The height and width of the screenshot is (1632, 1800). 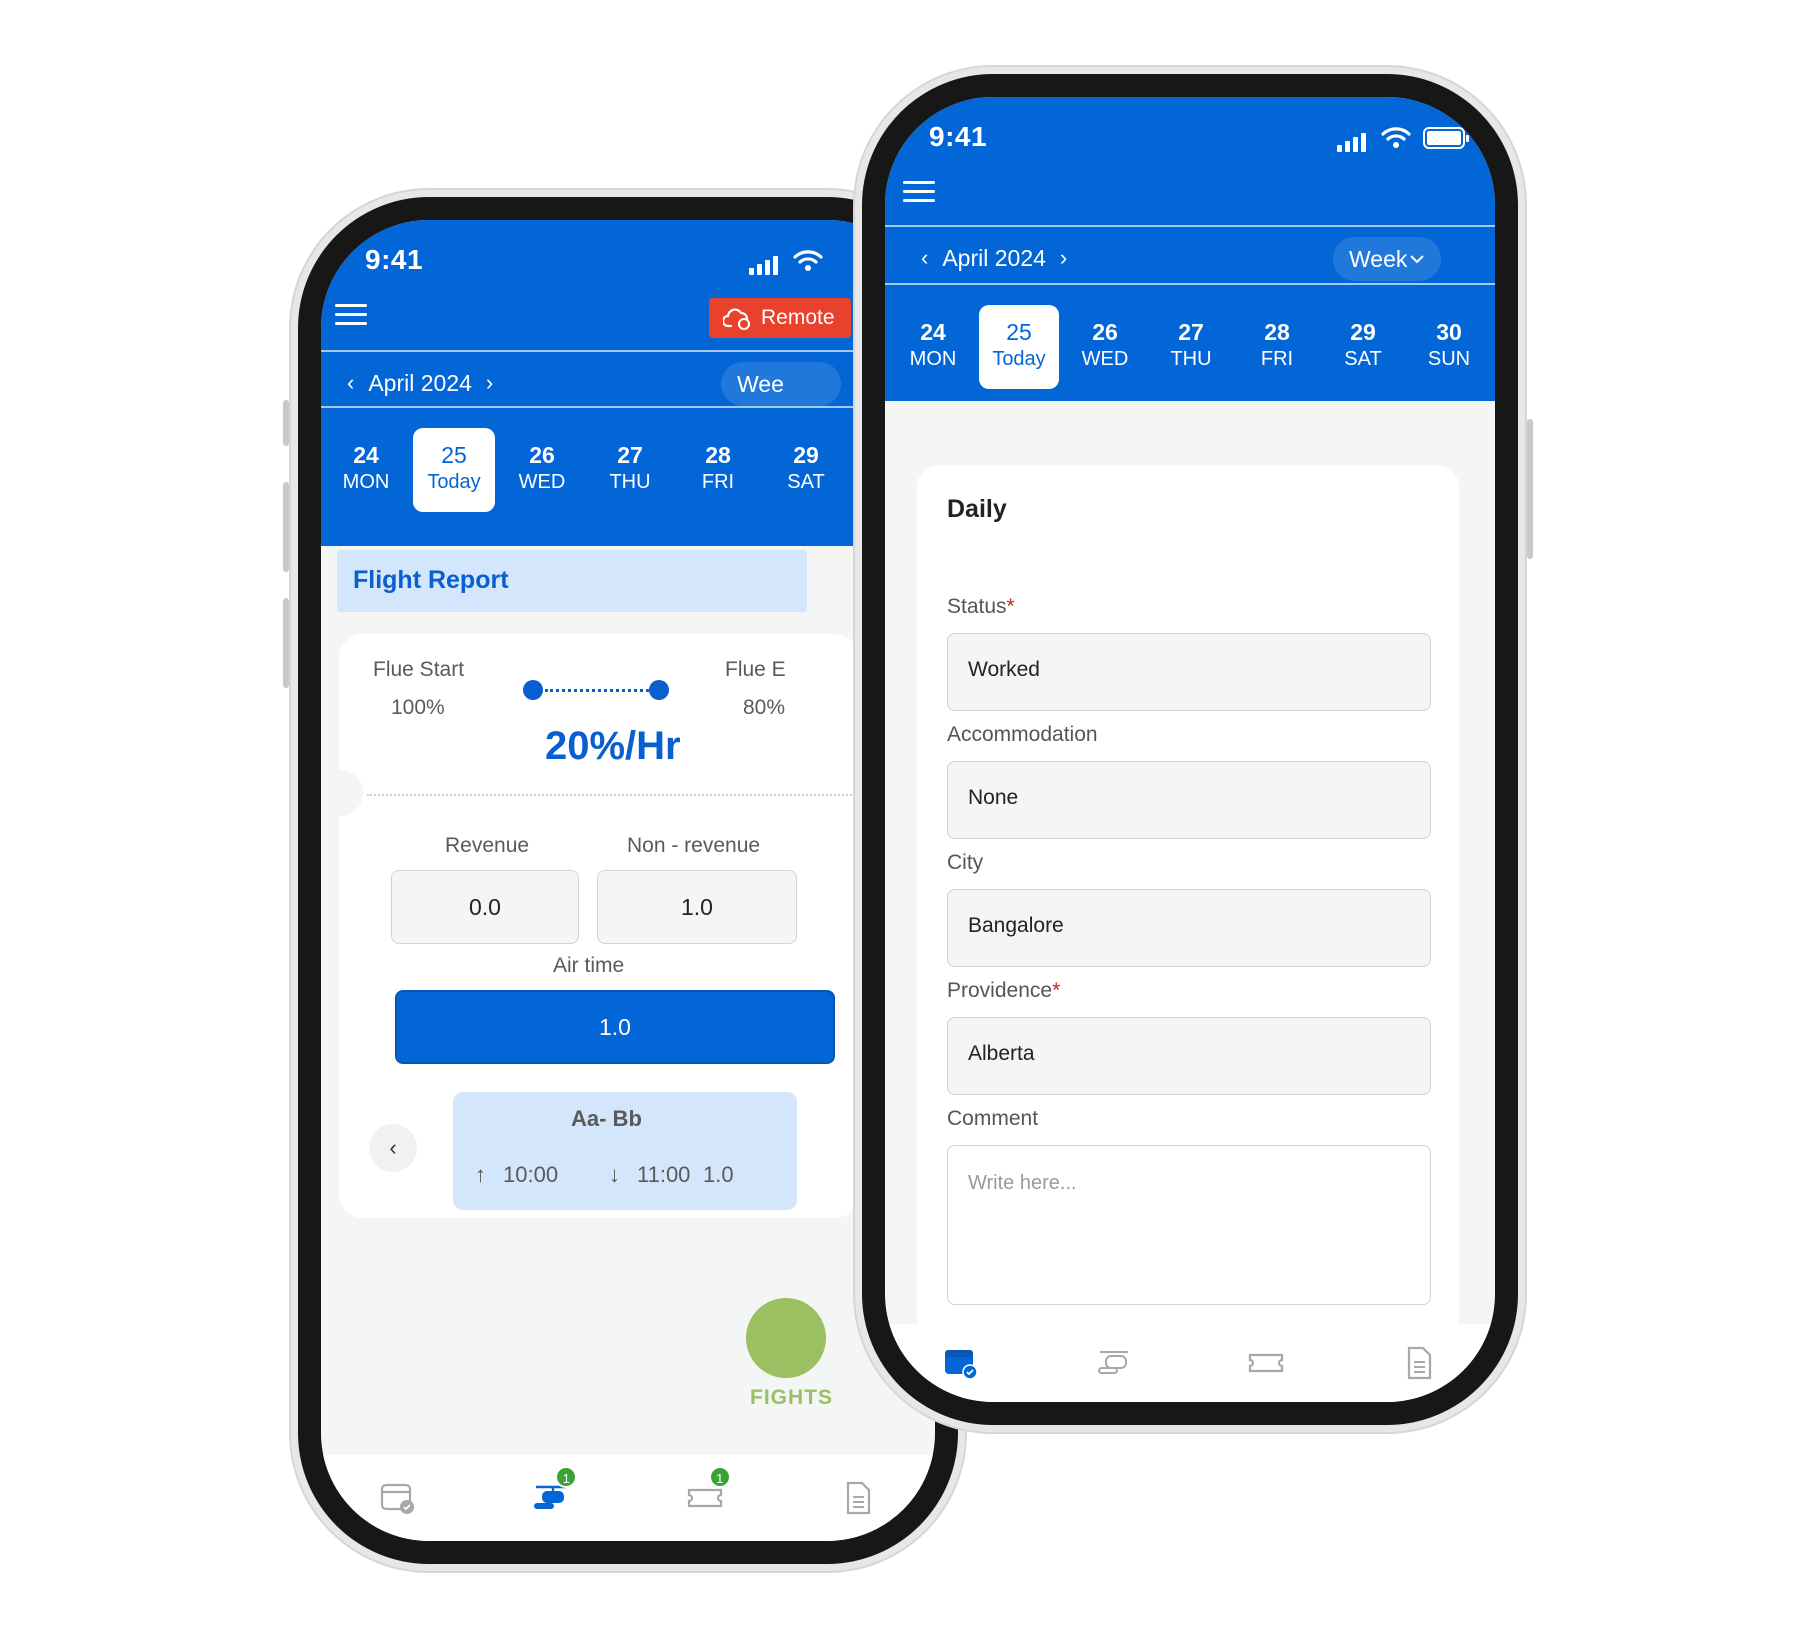 What do you see at coordinates (1001, 1053) in the screenshot?
I see `providence-value: Alberta` at bounding box center [1001, 1053].